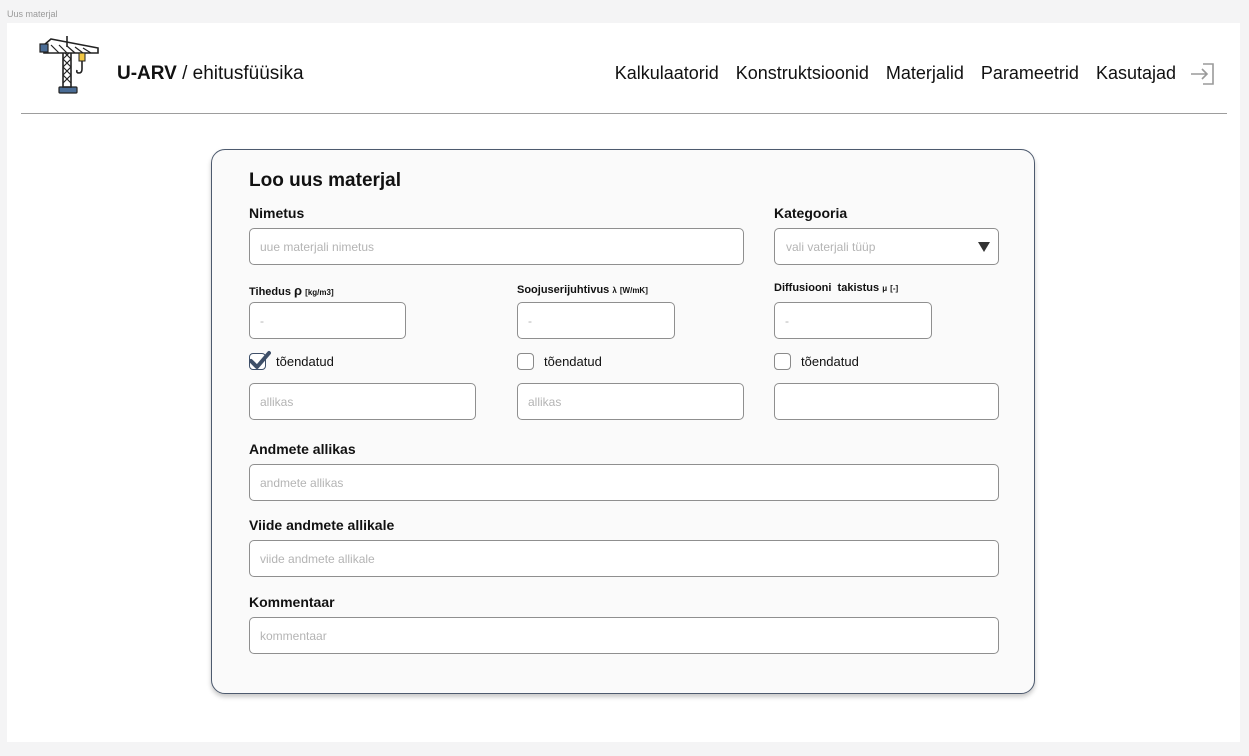 The width and height of the screenshot is (1249, 756). I want to click on density-symbol: ρ, so click(298, 290).